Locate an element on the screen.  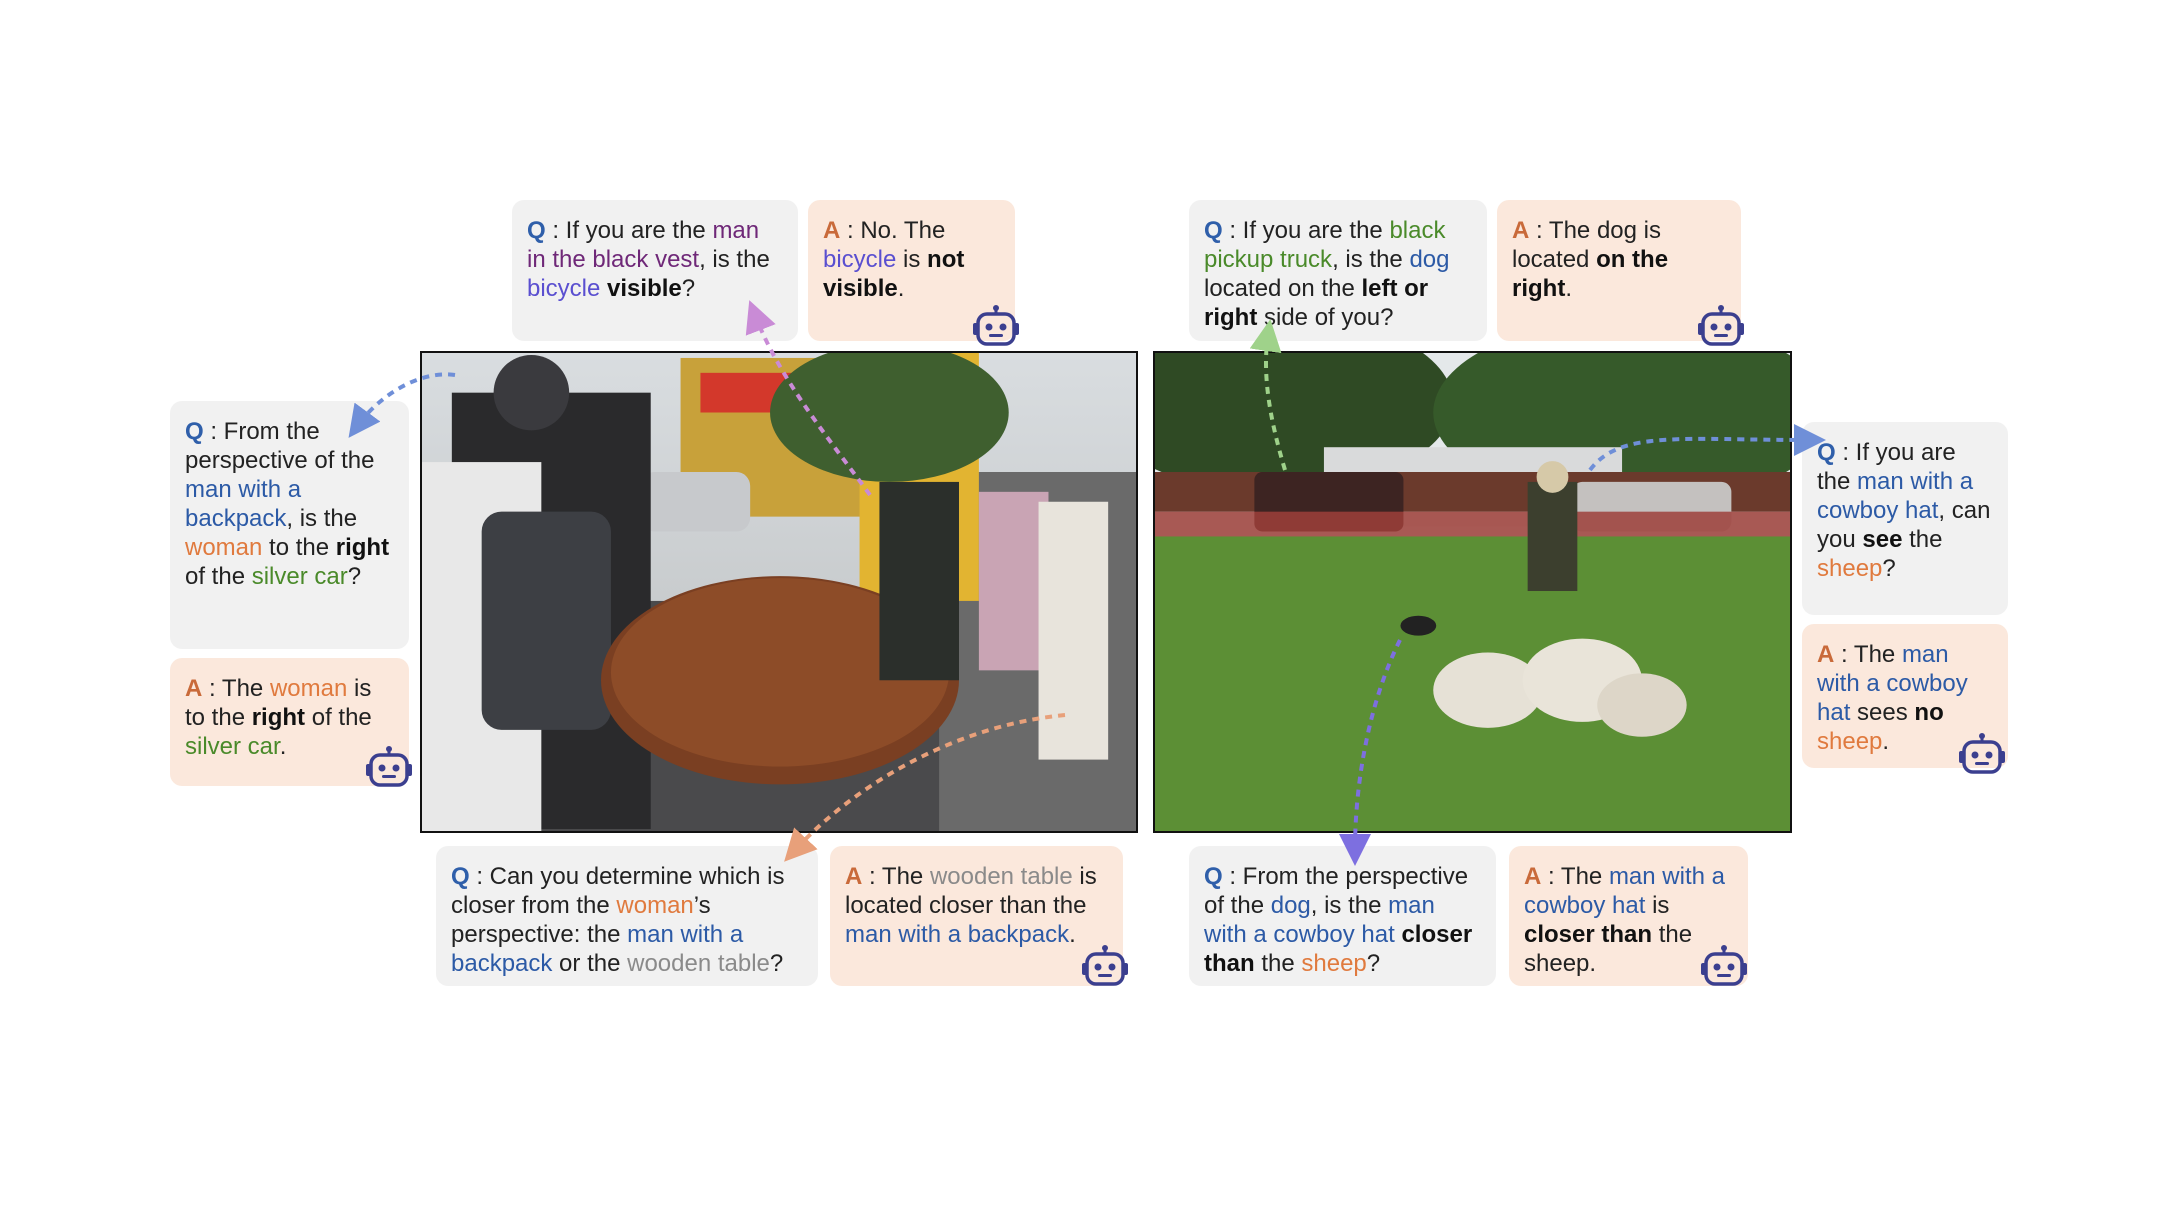
text-segment: see is located at coordinates (1882, 539).